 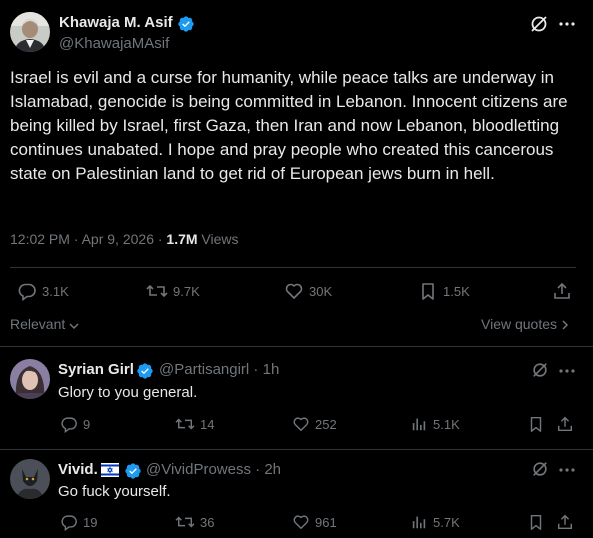 I want to click on like-count: 252, so click(x=326, y=424).